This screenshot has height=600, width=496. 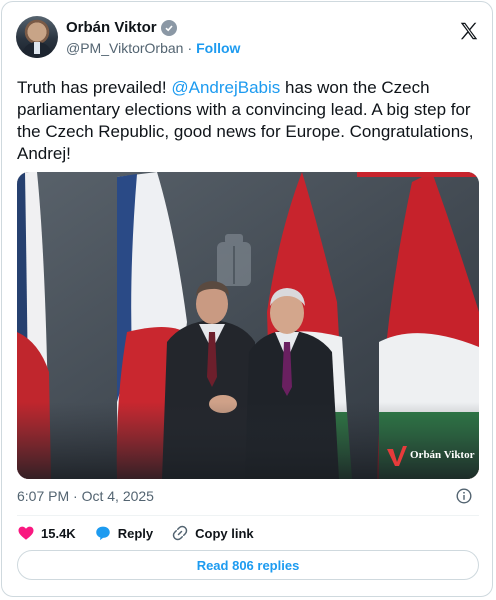 What do you see at coordinates (135, 533) in the screenshot?
I see `reply-label: Reply` at bounding box center [135, 533].